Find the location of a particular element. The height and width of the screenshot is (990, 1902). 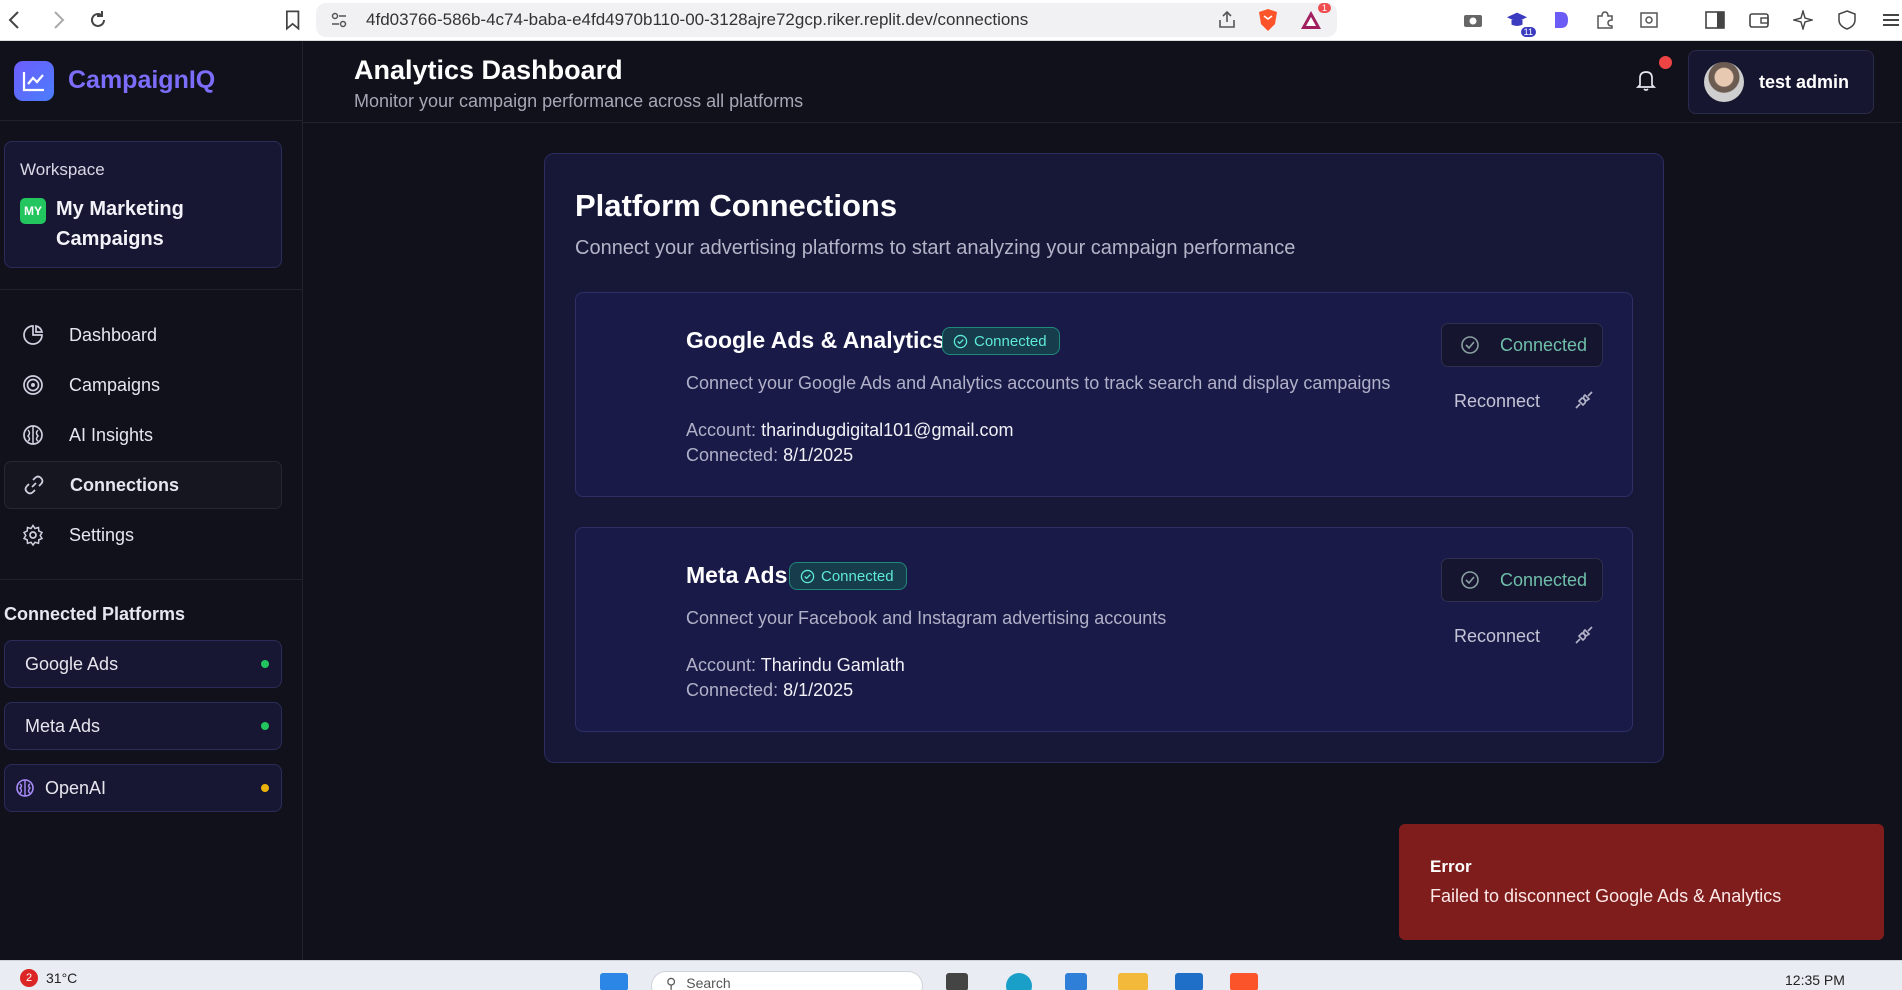

platform-item-google-ads: Google Ads is located at coordinates (143, 664).